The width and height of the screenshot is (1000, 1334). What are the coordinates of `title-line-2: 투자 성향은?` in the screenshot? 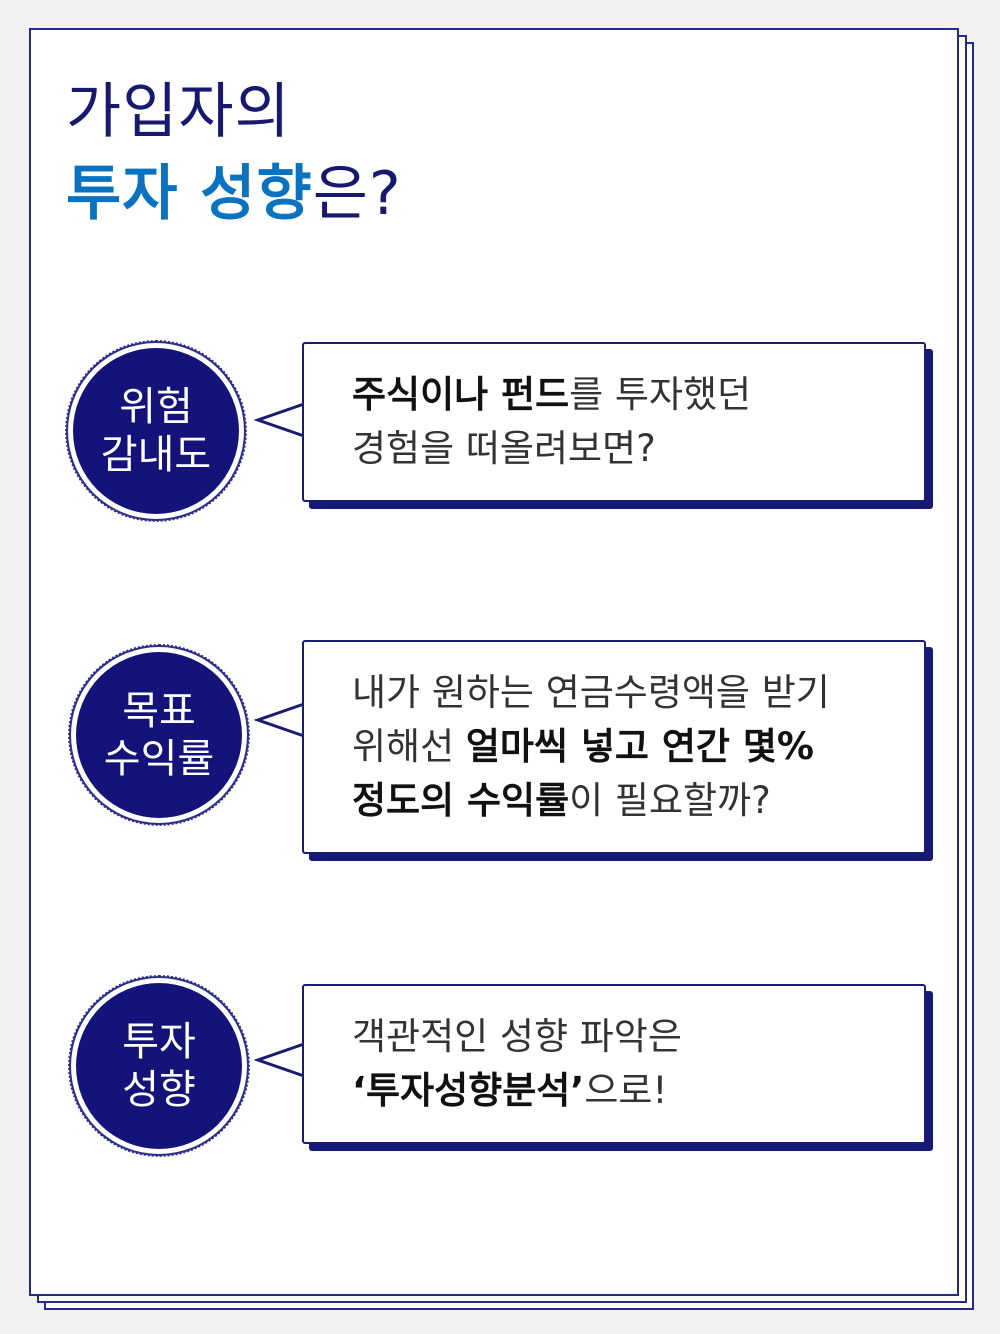 It's located at (234, 194).